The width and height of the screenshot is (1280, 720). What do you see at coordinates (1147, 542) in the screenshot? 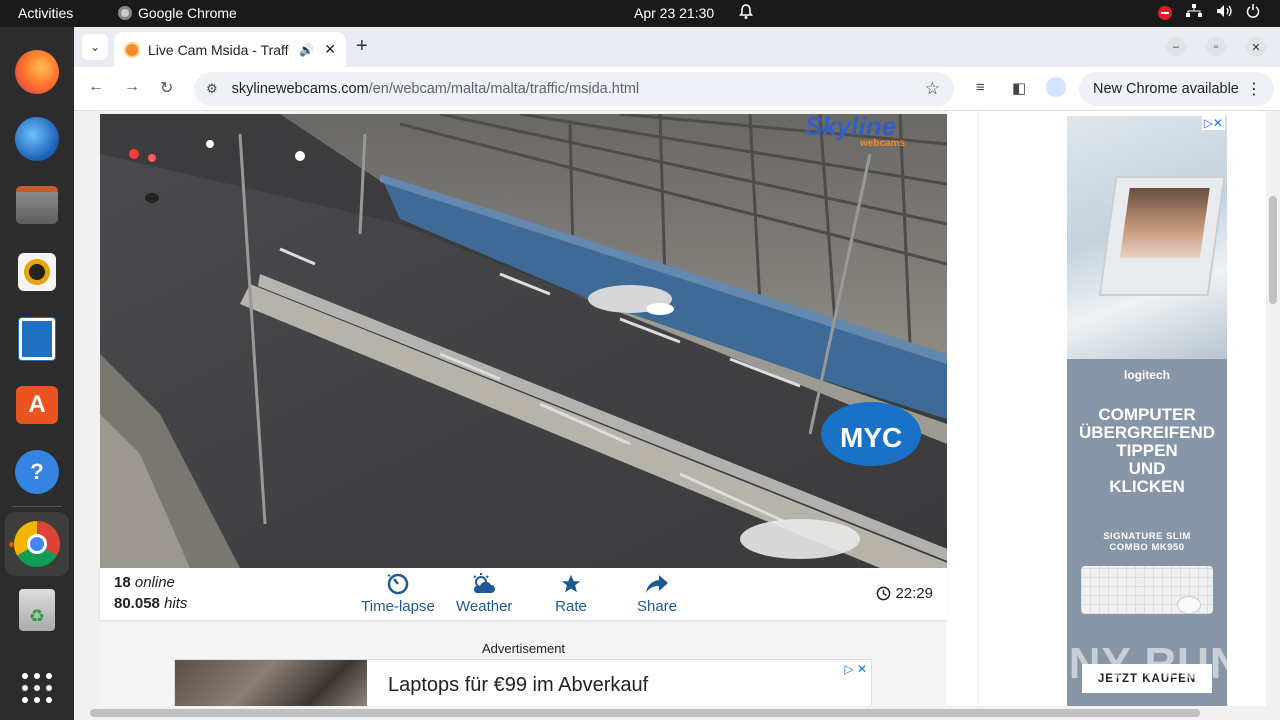
I see `product-name: SIGNATURE SLIM COMBO MK950` at bounding box center [1147, 542].